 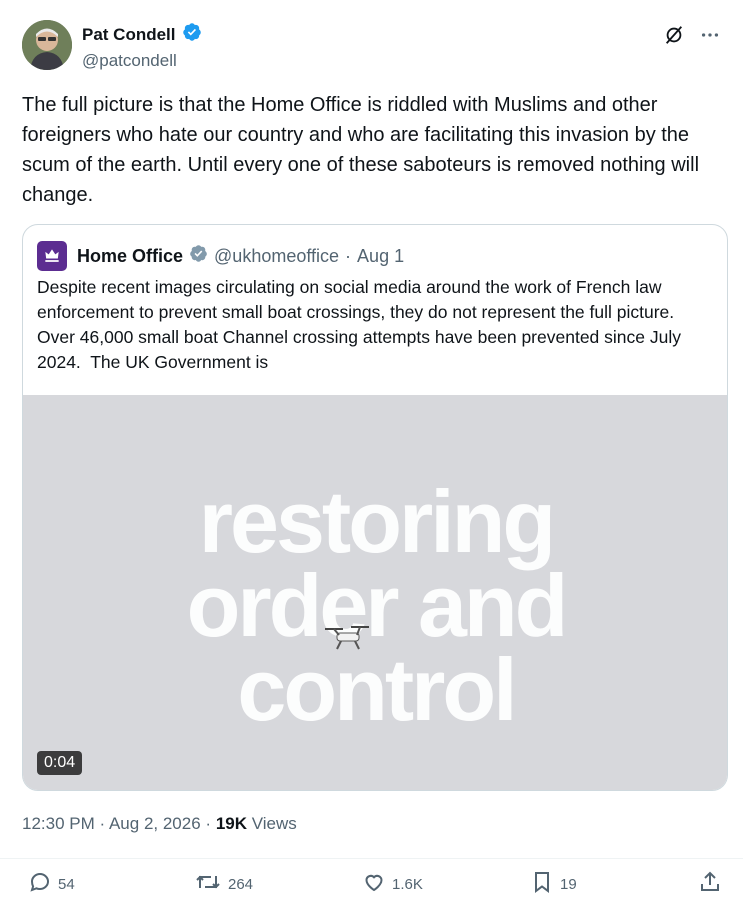 I want to click on share-icon, so click(x=710, y=884).